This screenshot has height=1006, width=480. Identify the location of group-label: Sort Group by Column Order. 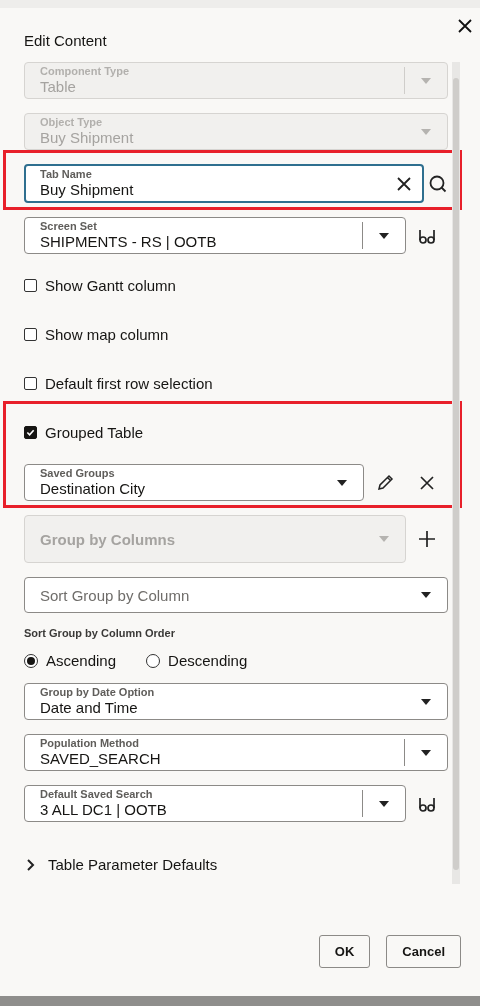
(100, 633).